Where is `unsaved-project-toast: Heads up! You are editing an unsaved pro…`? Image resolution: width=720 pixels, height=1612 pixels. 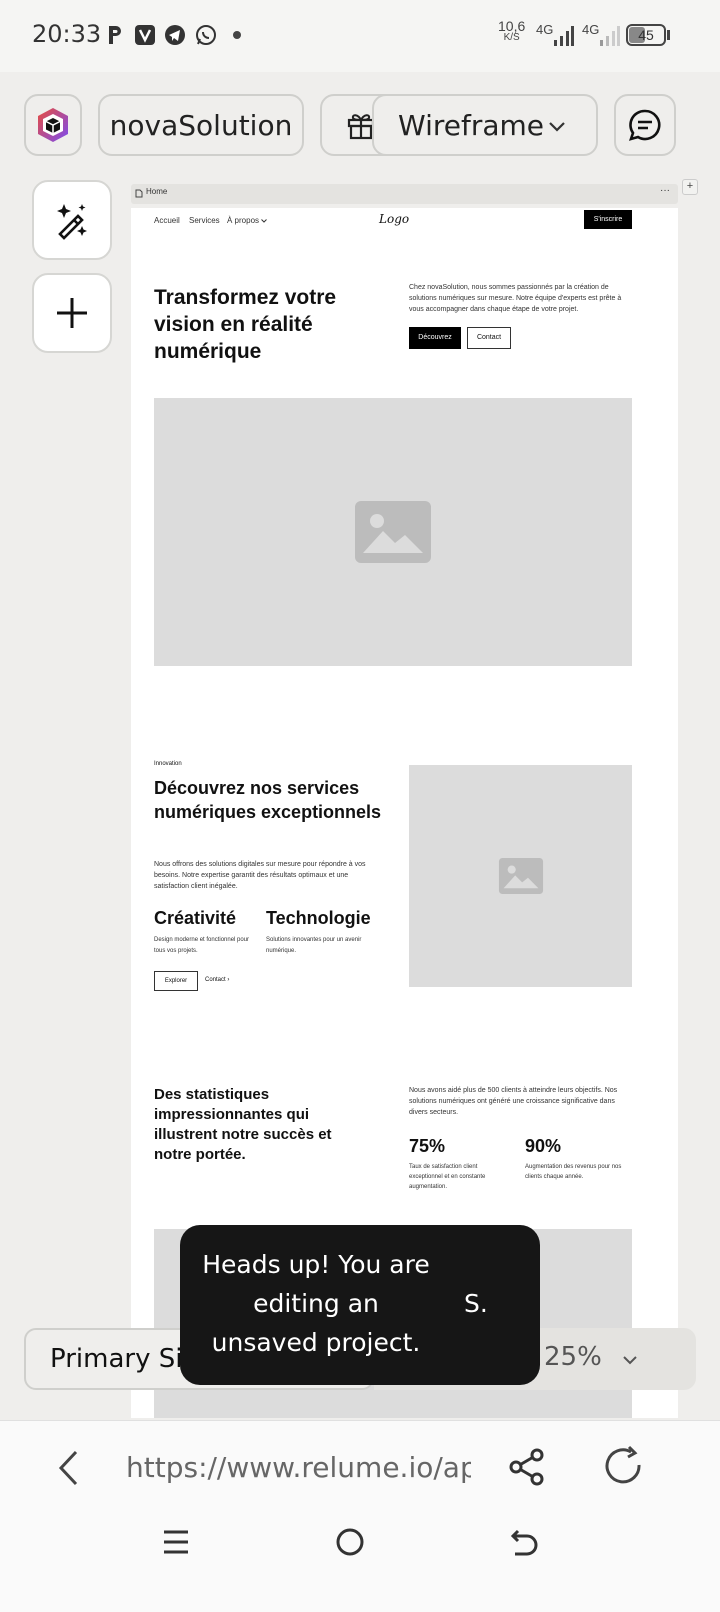
unsaved-project-toast: Heads up! You are editing an unsaved pro… is located at coordinates (360, 1305).